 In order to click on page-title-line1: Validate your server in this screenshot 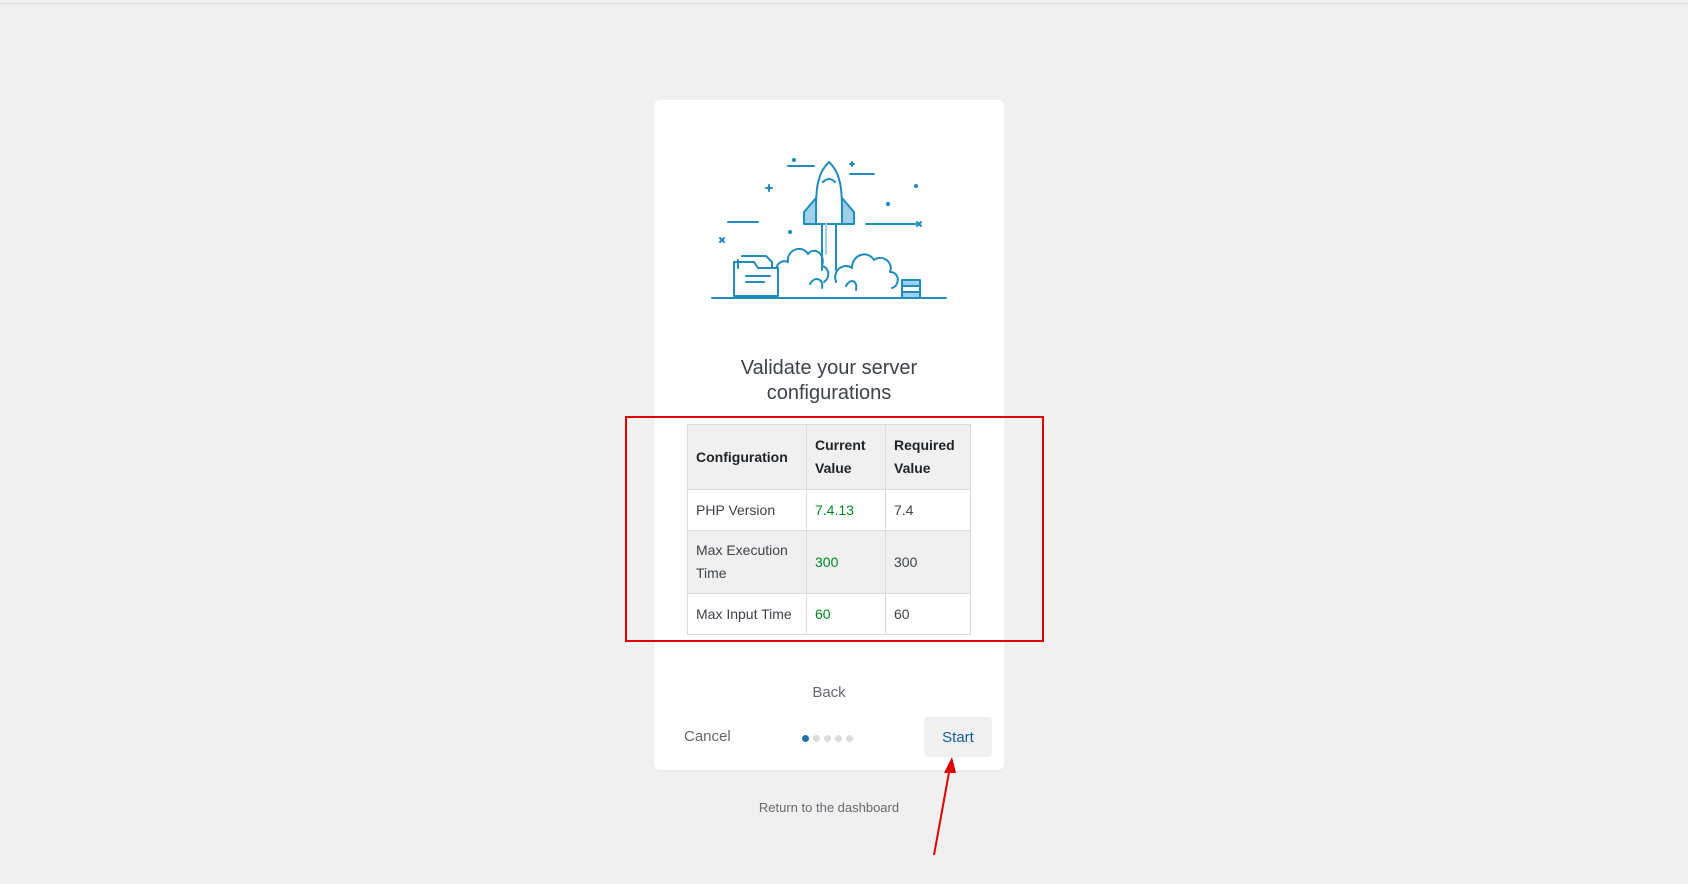, I will do `click(829, 368)`.